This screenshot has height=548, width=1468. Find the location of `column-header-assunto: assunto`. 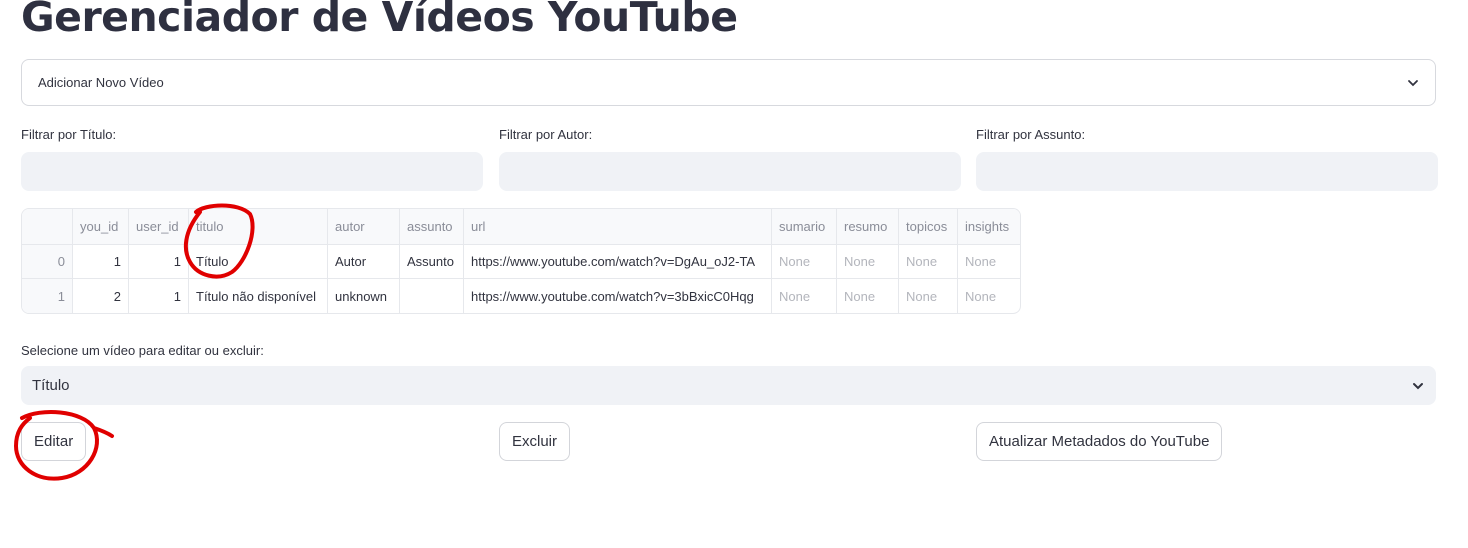

column-header-assunto: assunto is located at coordinates (432, 227).